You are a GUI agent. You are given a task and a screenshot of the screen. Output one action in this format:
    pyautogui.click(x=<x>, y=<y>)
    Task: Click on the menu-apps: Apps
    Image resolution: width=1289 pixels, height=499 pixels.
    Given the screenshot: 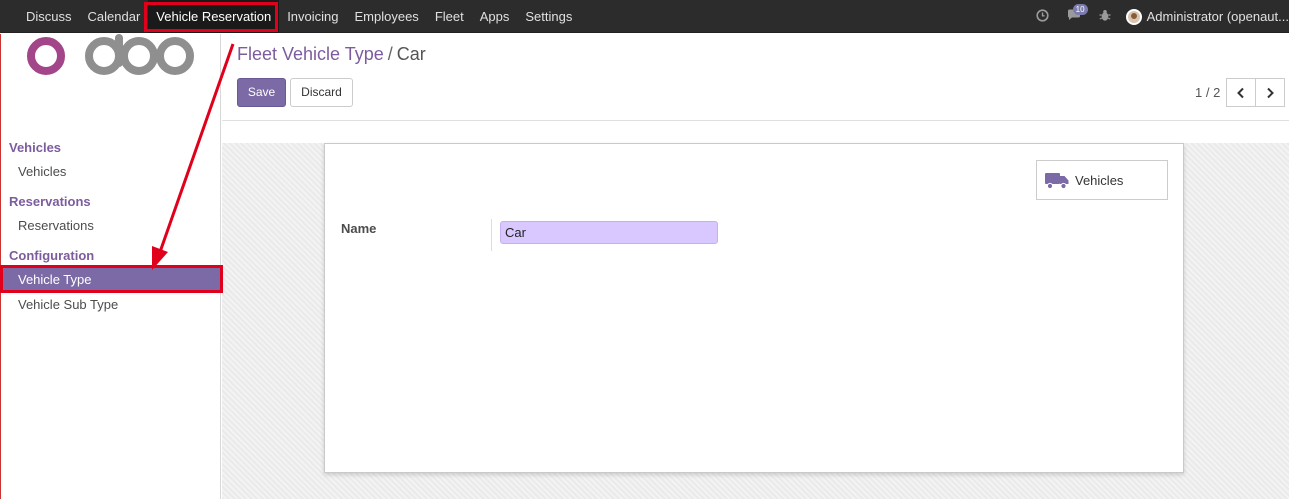 What is the action you would take?
    pyautogui.click(x=495, y=16)
    